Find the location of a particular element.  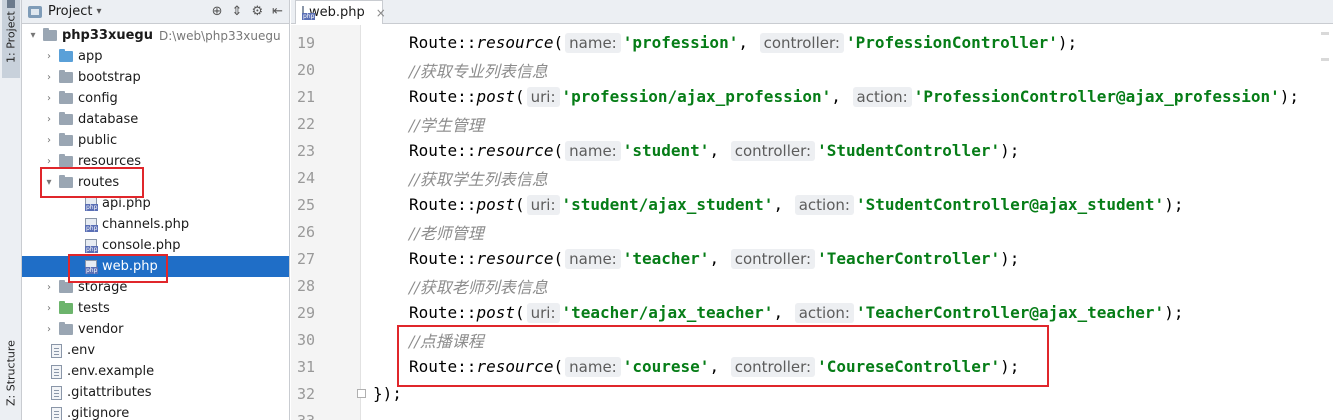

comma: , is located at coordinates (783, 204).